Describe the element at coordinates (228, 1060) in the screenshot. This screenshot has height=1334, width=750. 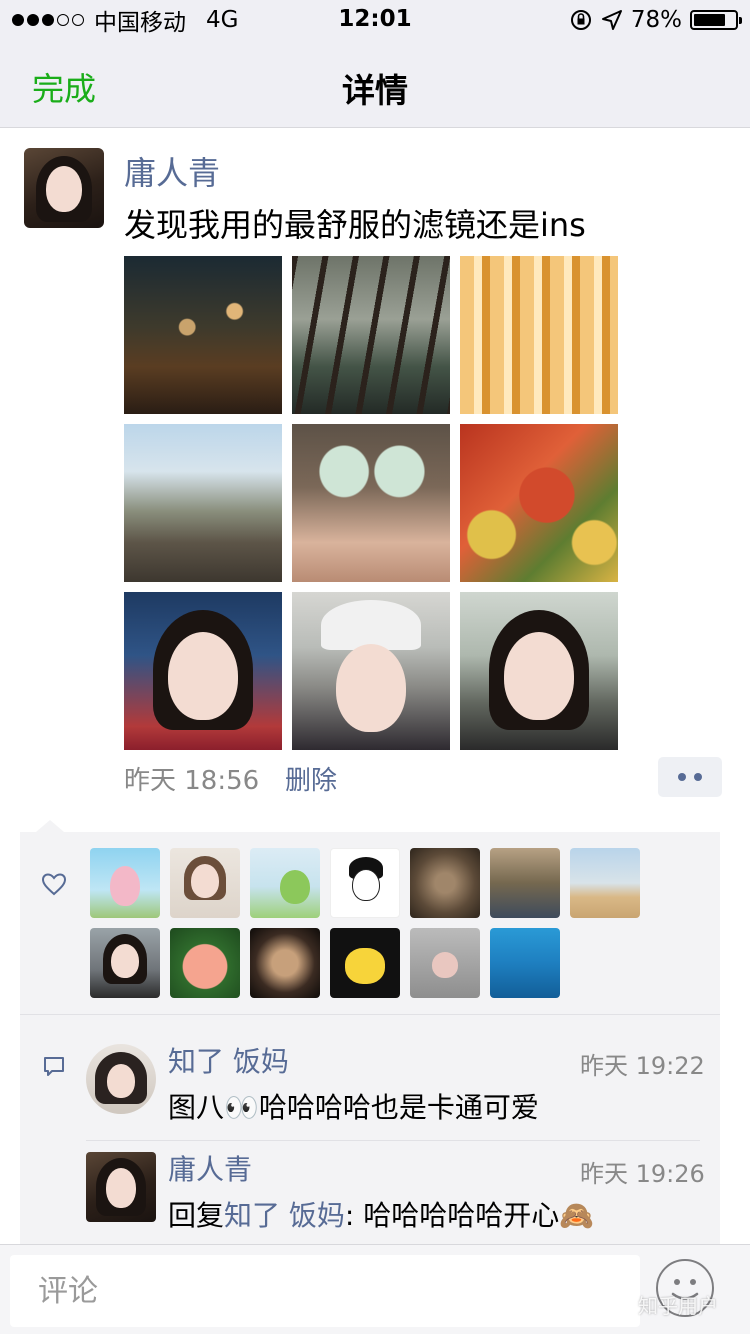
I see `comment-author-name: 知了 饭妈` at that location.